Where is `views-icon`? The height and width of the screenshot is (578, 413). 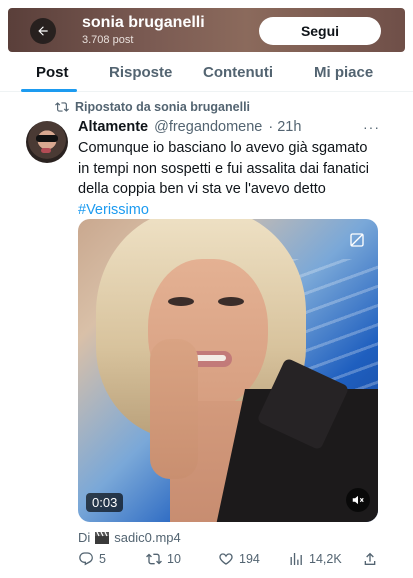
views-icon is located at coordinates (296, 559).